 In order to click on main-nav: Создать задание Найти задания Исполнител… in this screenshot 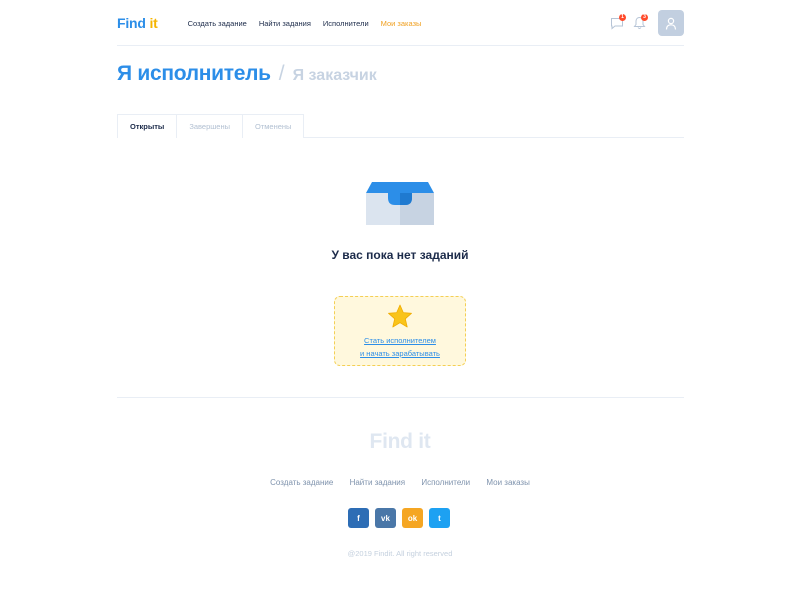, I will do `click(311, 23)`.